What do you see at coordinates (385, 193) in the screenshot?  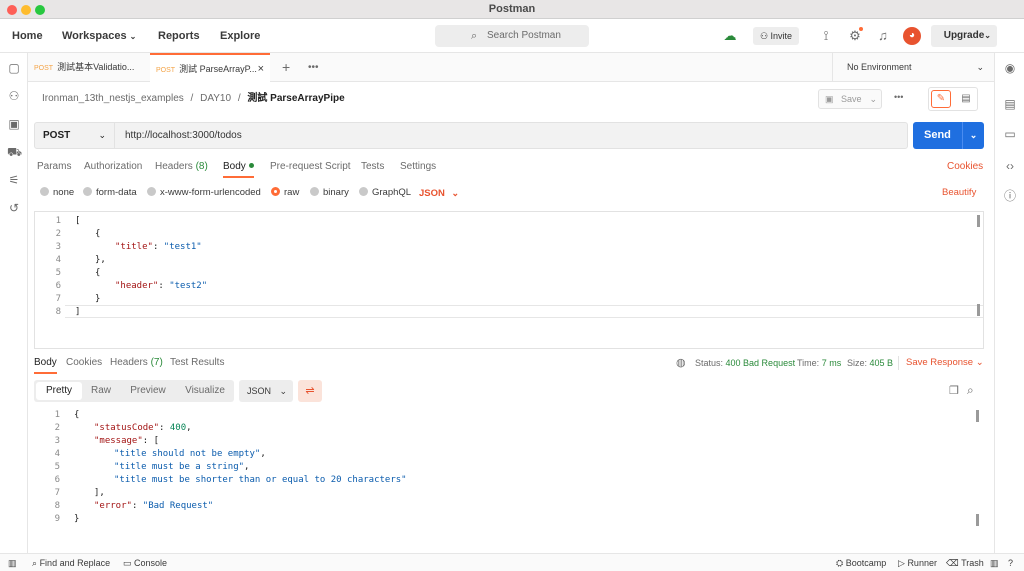 I see `radio-graphql: GraphQL` at bounding box center [385, 193].